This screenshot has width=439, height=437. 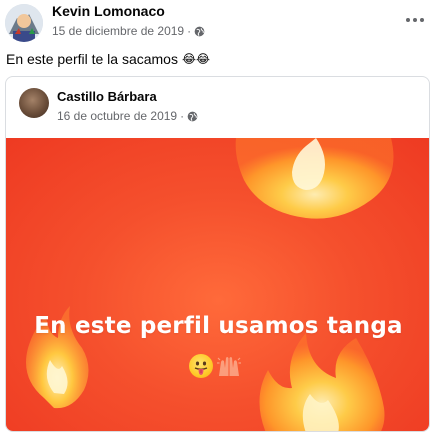 What do you see at coordinates (107, 96) in the screenshot?
I see `shared-author-name: Castillo Bárbara` at bounding box center [107, 96].